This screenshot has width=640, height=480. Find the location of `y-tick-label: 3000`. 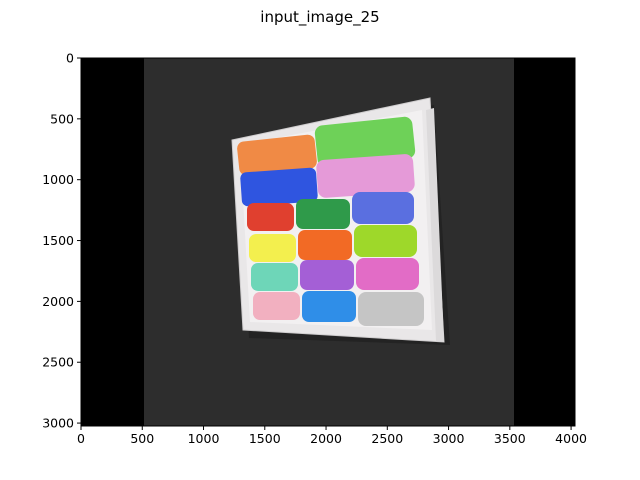

y-tick-label: 3000 is located at coordinates (58, 423).